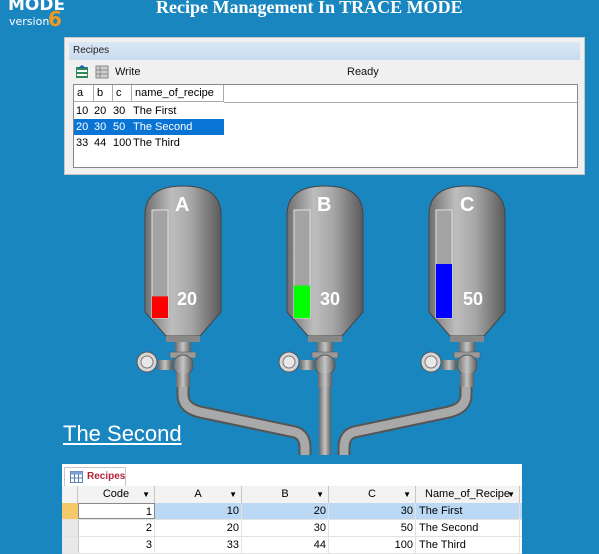 The width and height of the screenshot is (599, 554). I want to click on tank-a-label: A, so click(182, 205).